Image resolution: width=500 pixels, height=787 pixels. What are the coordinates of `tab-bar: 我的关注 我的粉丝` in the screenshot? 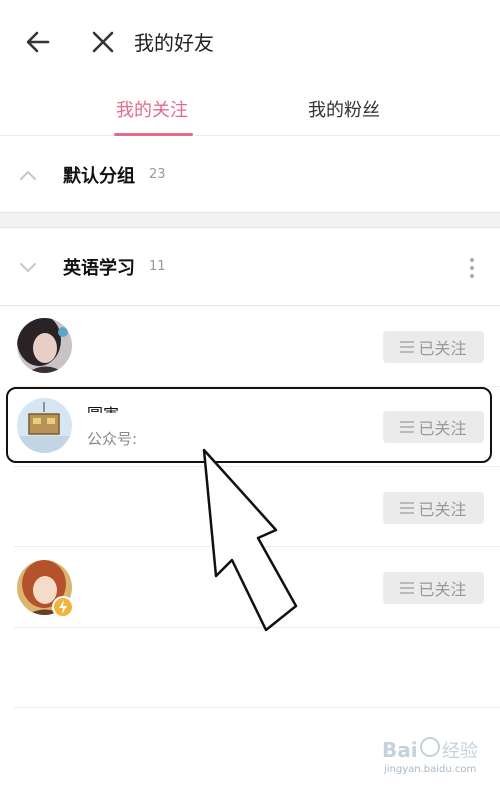 It's located at (250, 109).